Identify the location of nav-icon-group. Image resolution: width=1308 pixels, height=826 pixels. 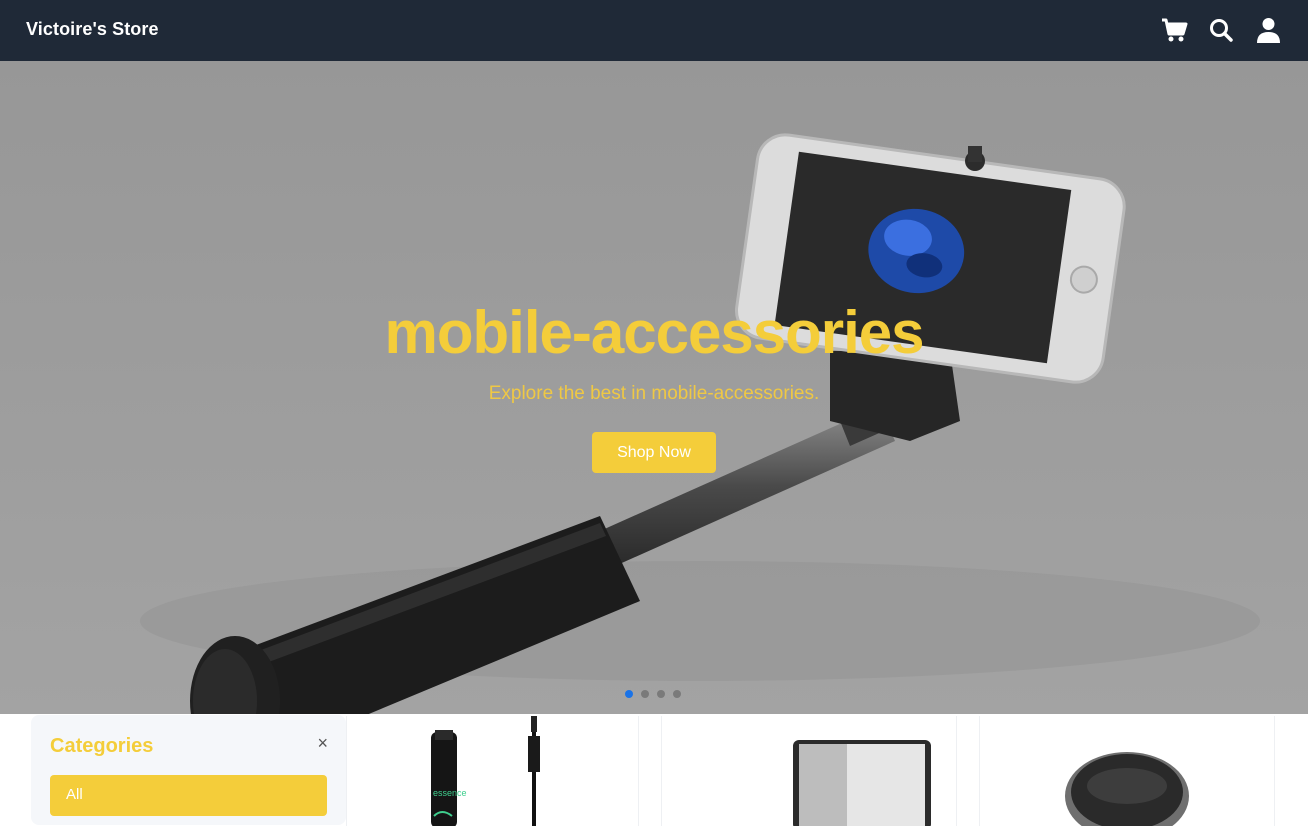
(1221, 30).